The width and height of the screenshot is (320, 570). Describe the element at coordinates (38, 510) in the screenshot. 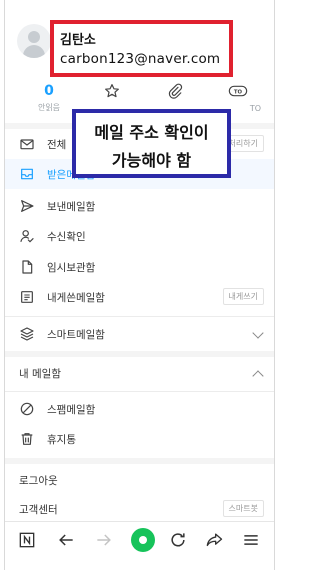

I see `menu-label: 고객센터` at that location.